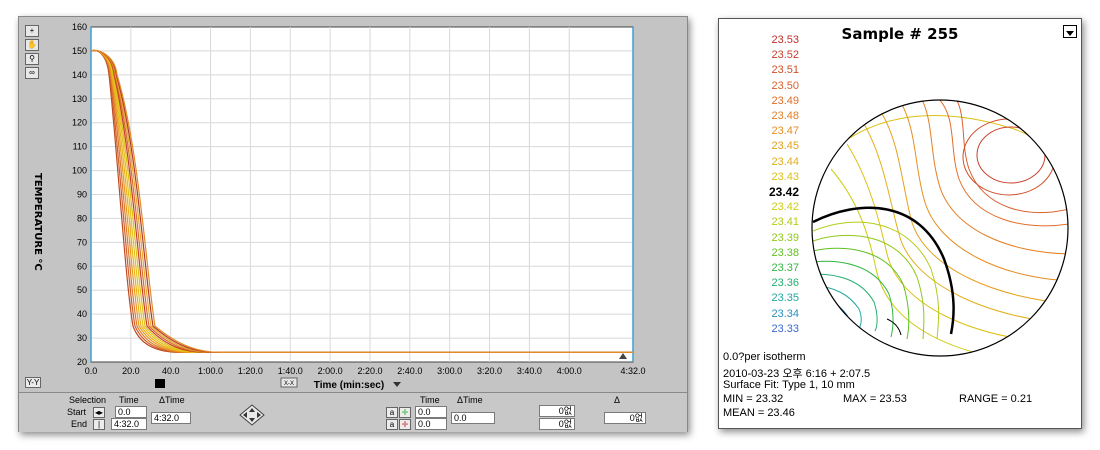 The image size is (1100, 450). Describe the element at coordinates (129, 424) in the screenshot. I see `end-time-field: 4:32.0` at that location.